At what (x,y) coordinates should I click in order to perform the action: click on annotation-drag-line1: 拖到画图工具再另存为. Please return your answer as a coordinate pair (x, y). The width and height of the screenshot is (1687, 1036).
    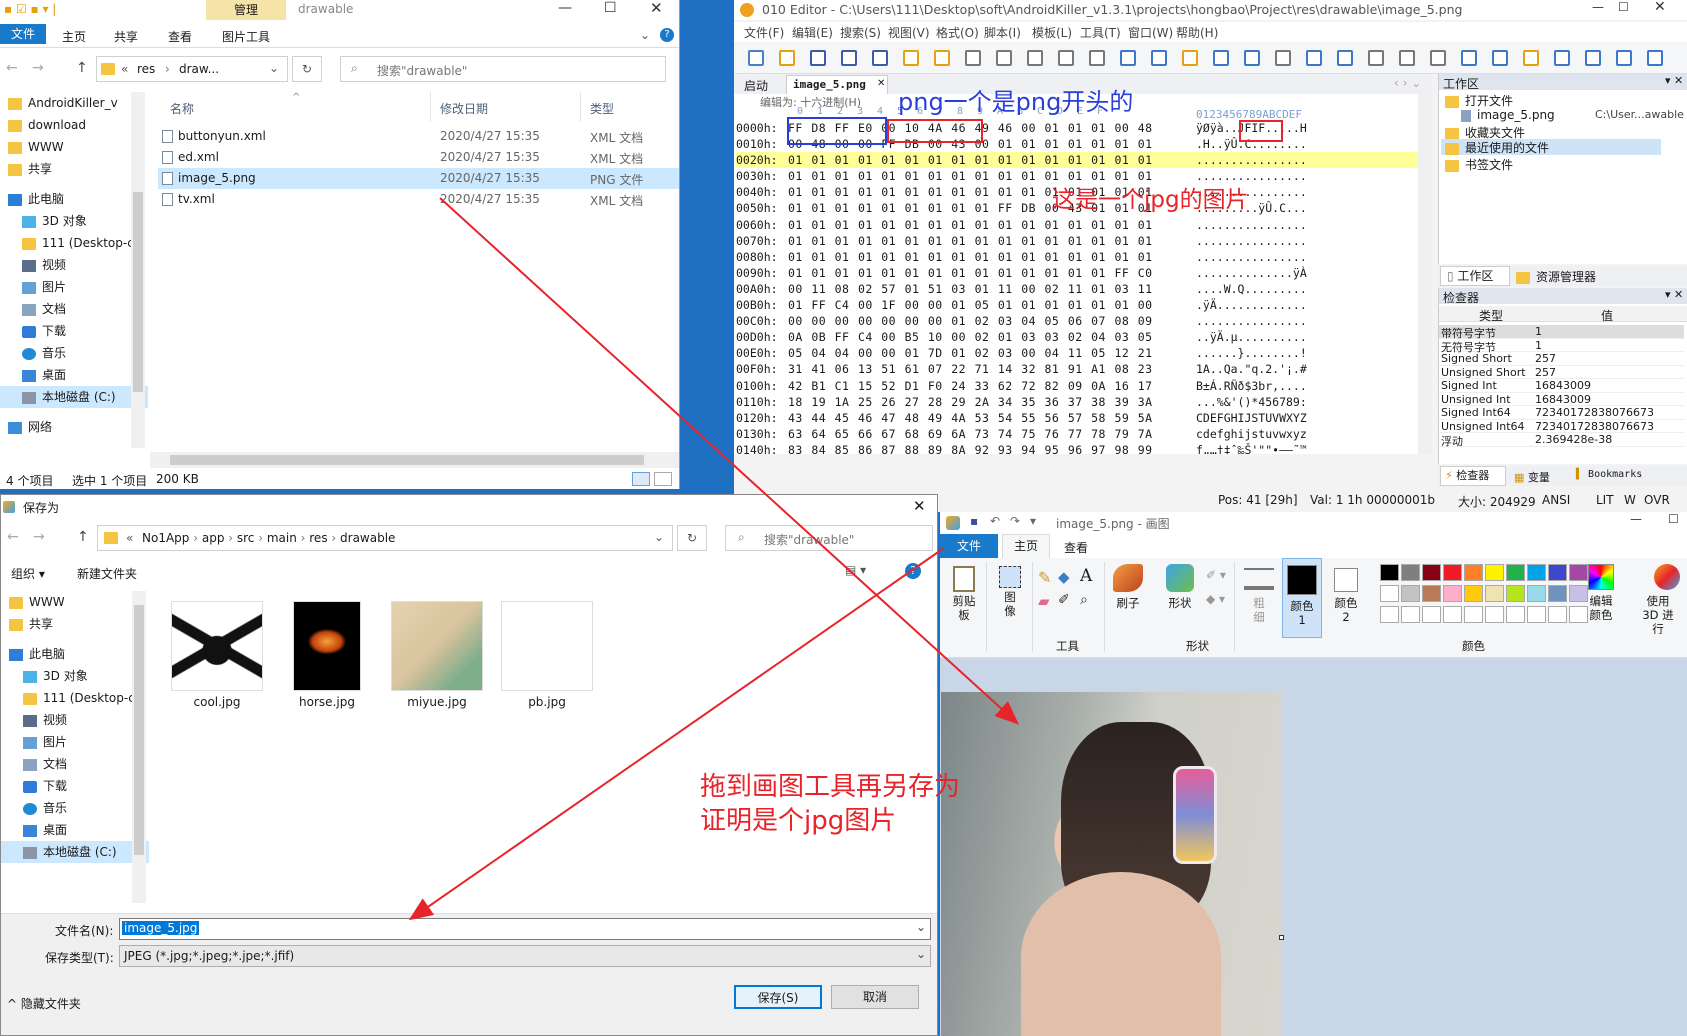
    Looking at the image, I should click on (830, 787).